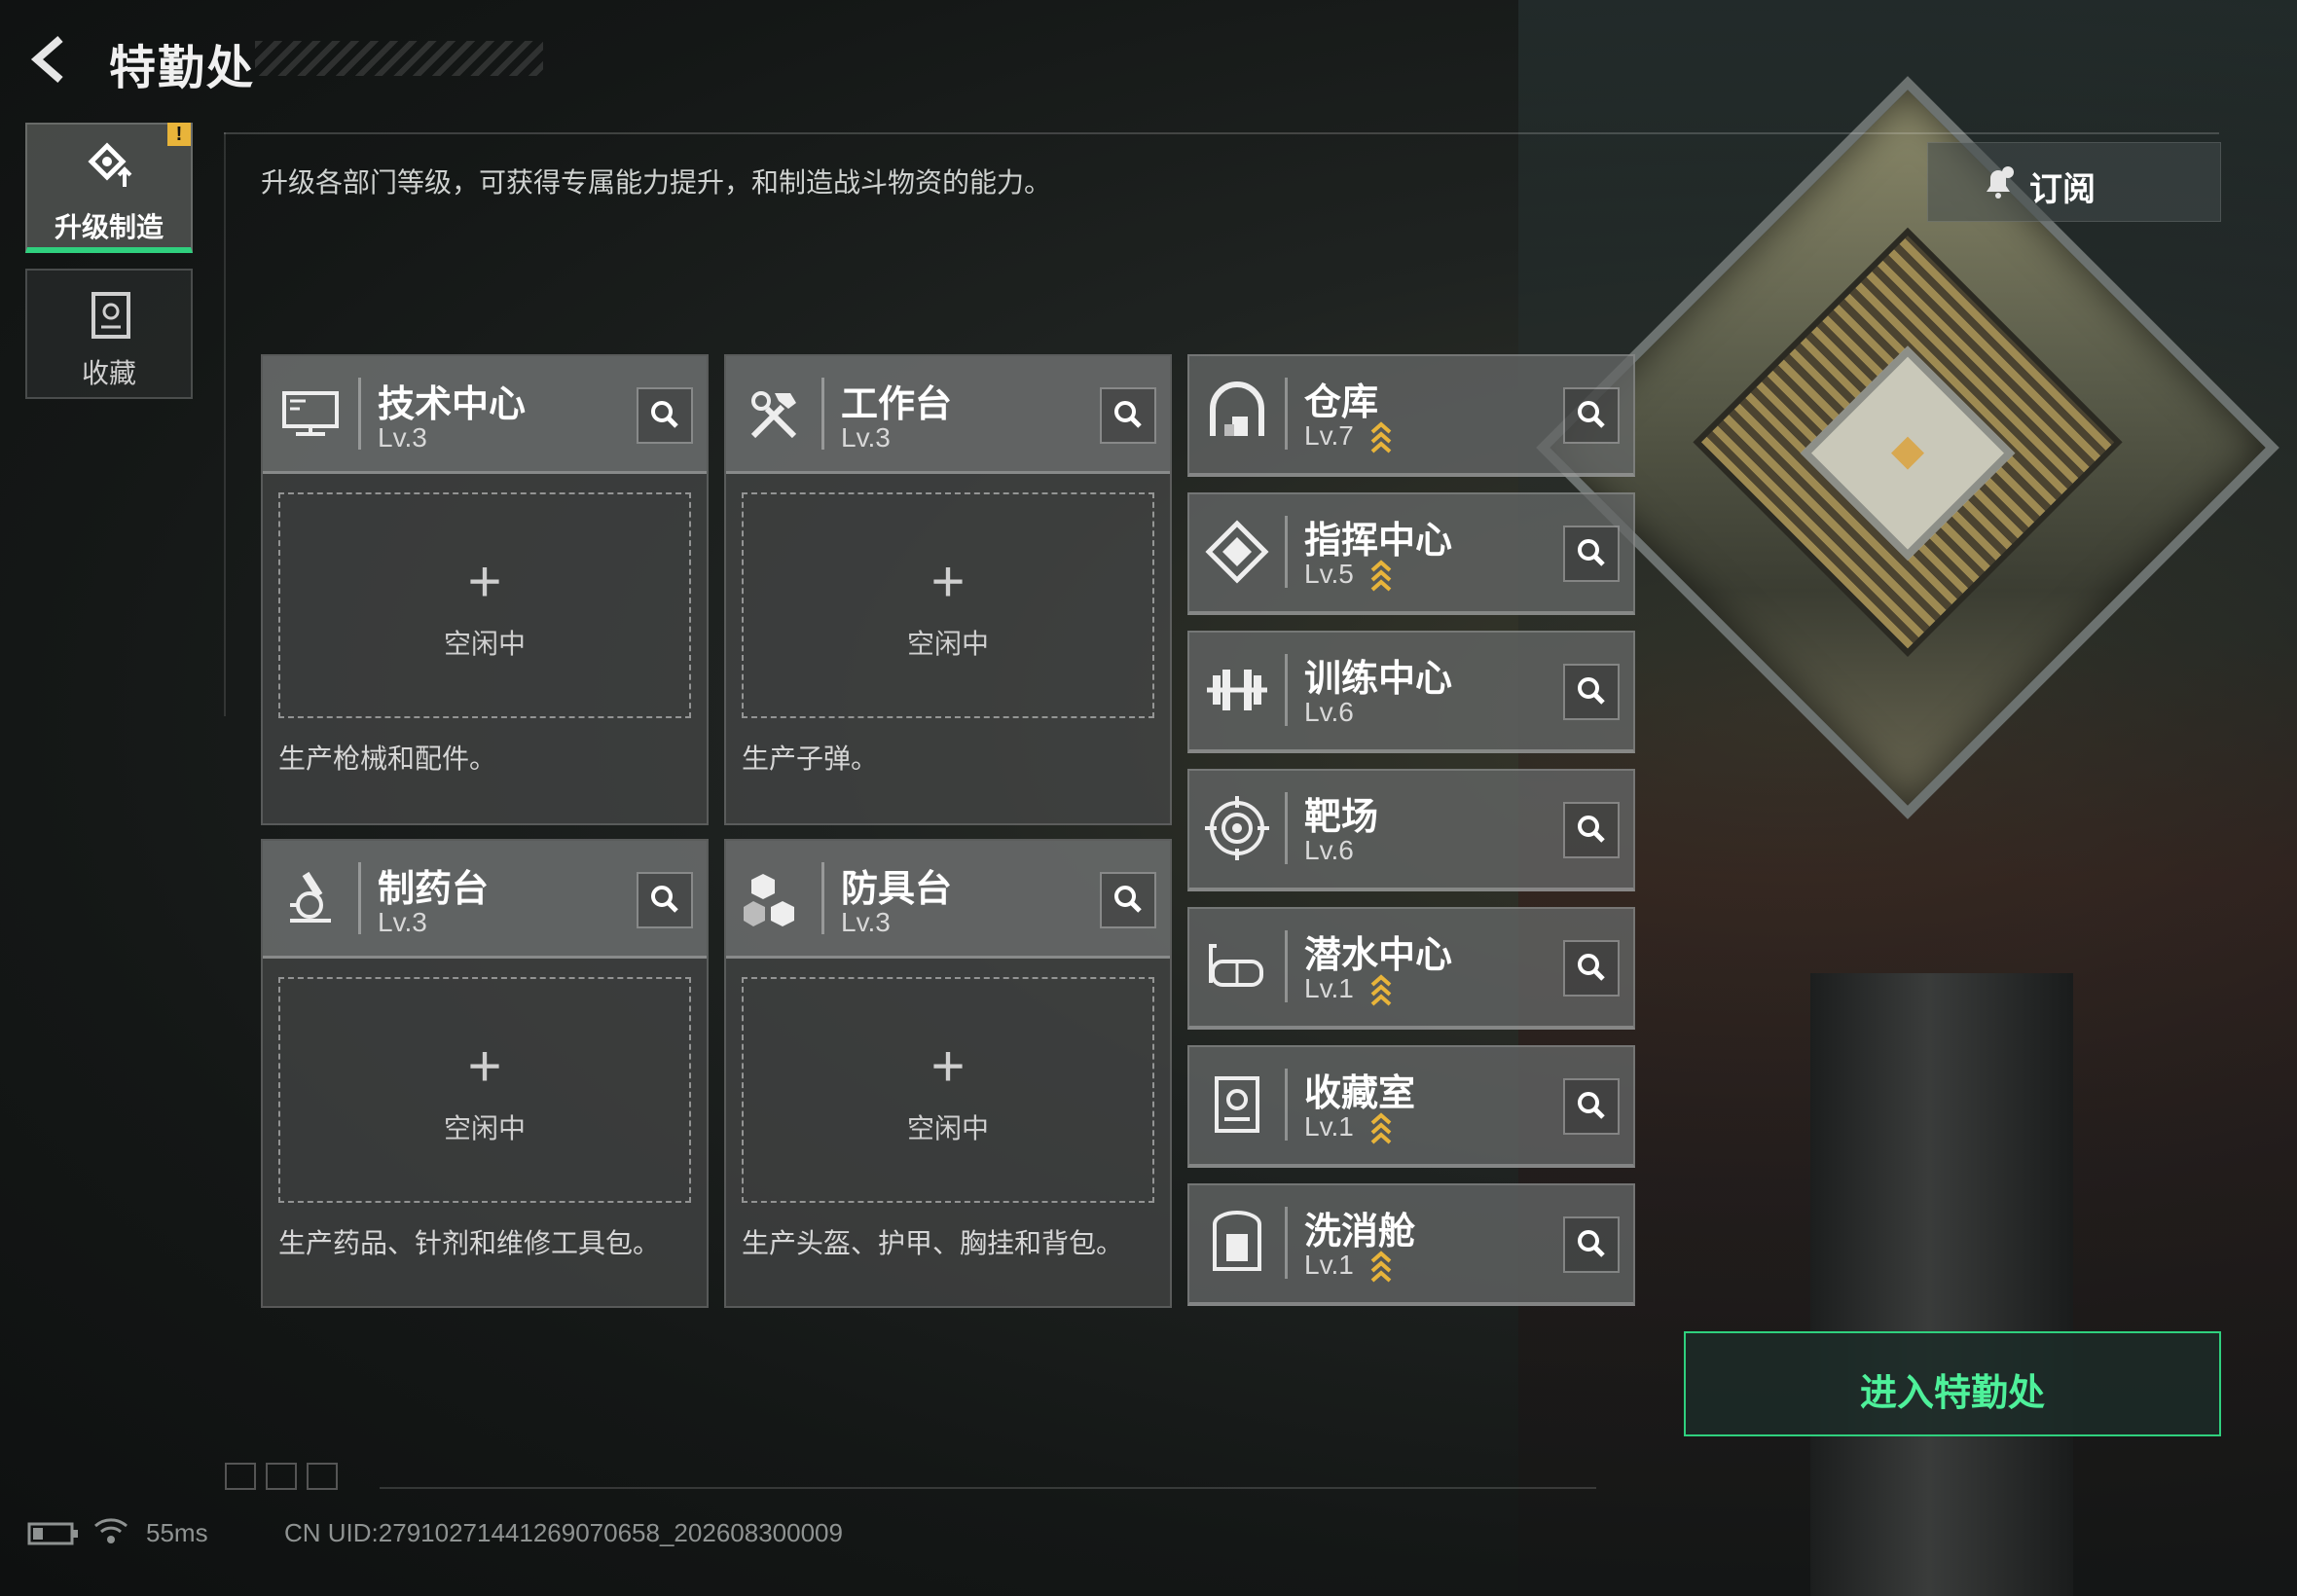 This screenshot has height=1596, width=2297. What do you see at coordinates (1411, 415) in the screenshot?
I see `room-card-warehouse: 仓库 Lv.7` at bounding box center [1411, 415].